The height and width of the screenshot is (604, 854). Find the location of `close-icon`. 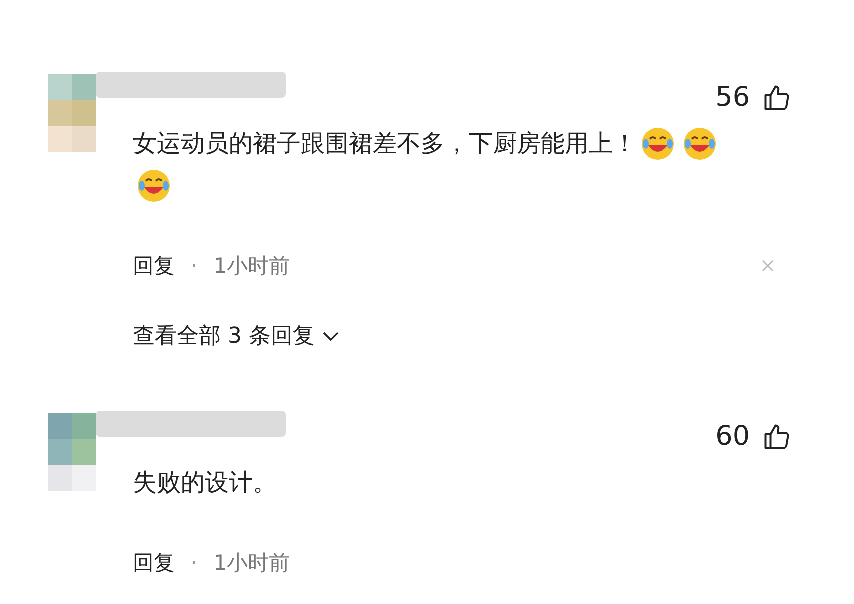

close-icon is located at coordinates (768, 266).